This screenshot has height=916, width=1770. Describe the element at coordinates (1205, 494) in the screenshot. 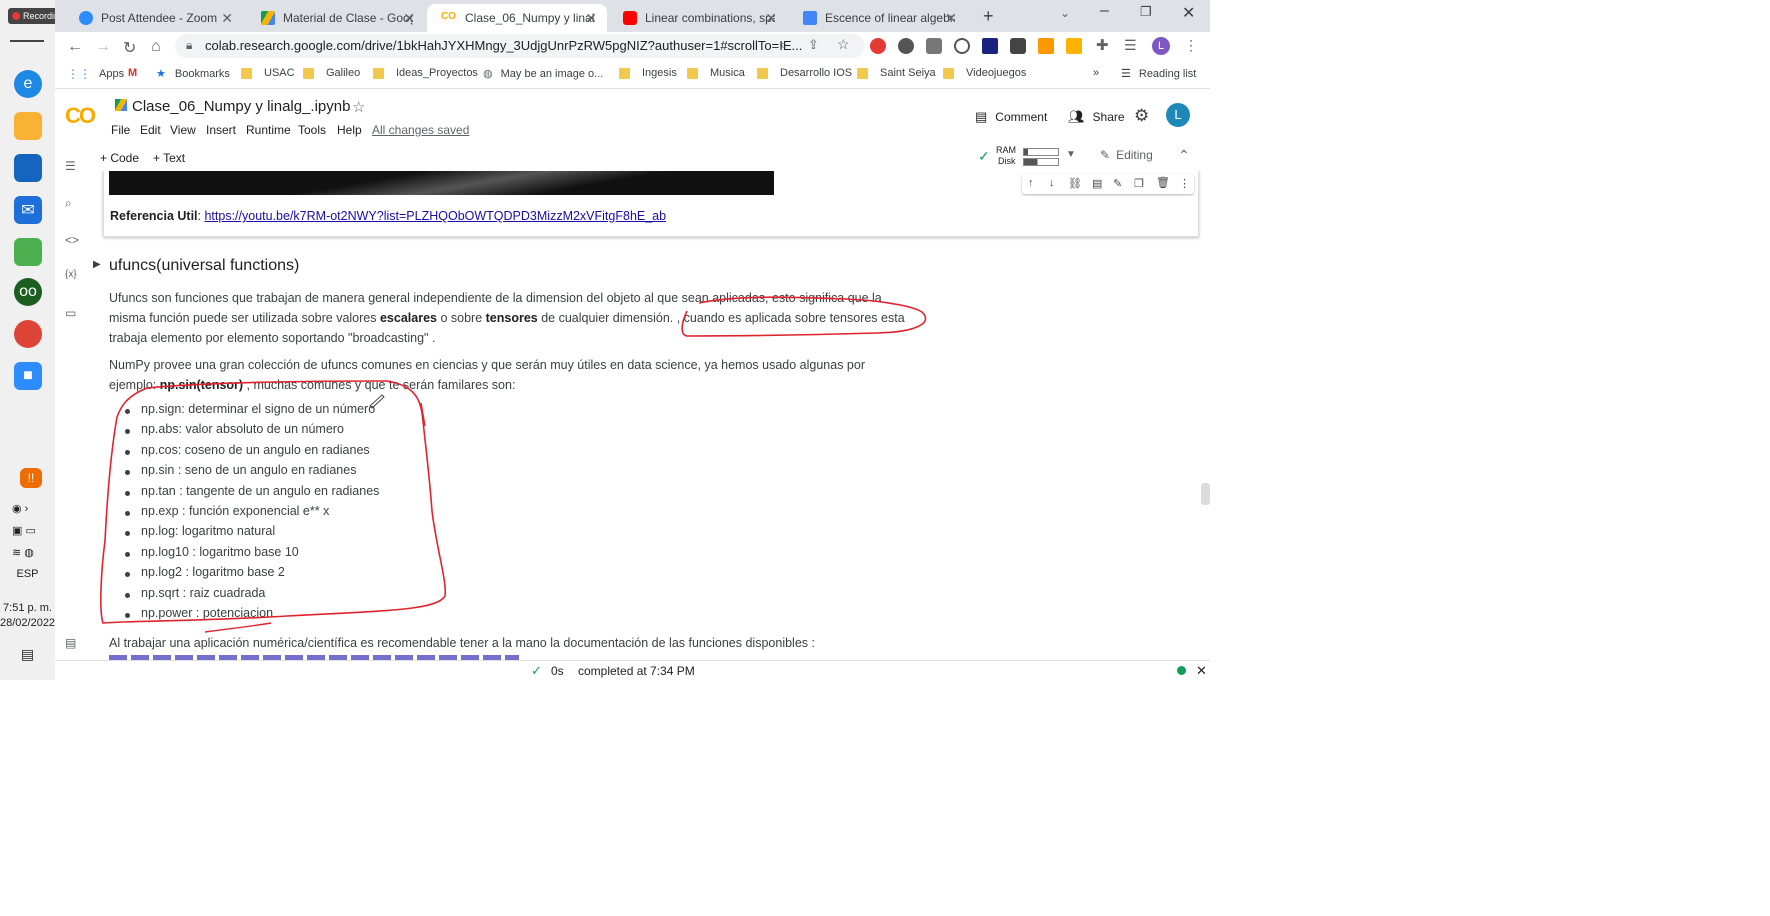

I see `scrollbar-thumb` at that location.